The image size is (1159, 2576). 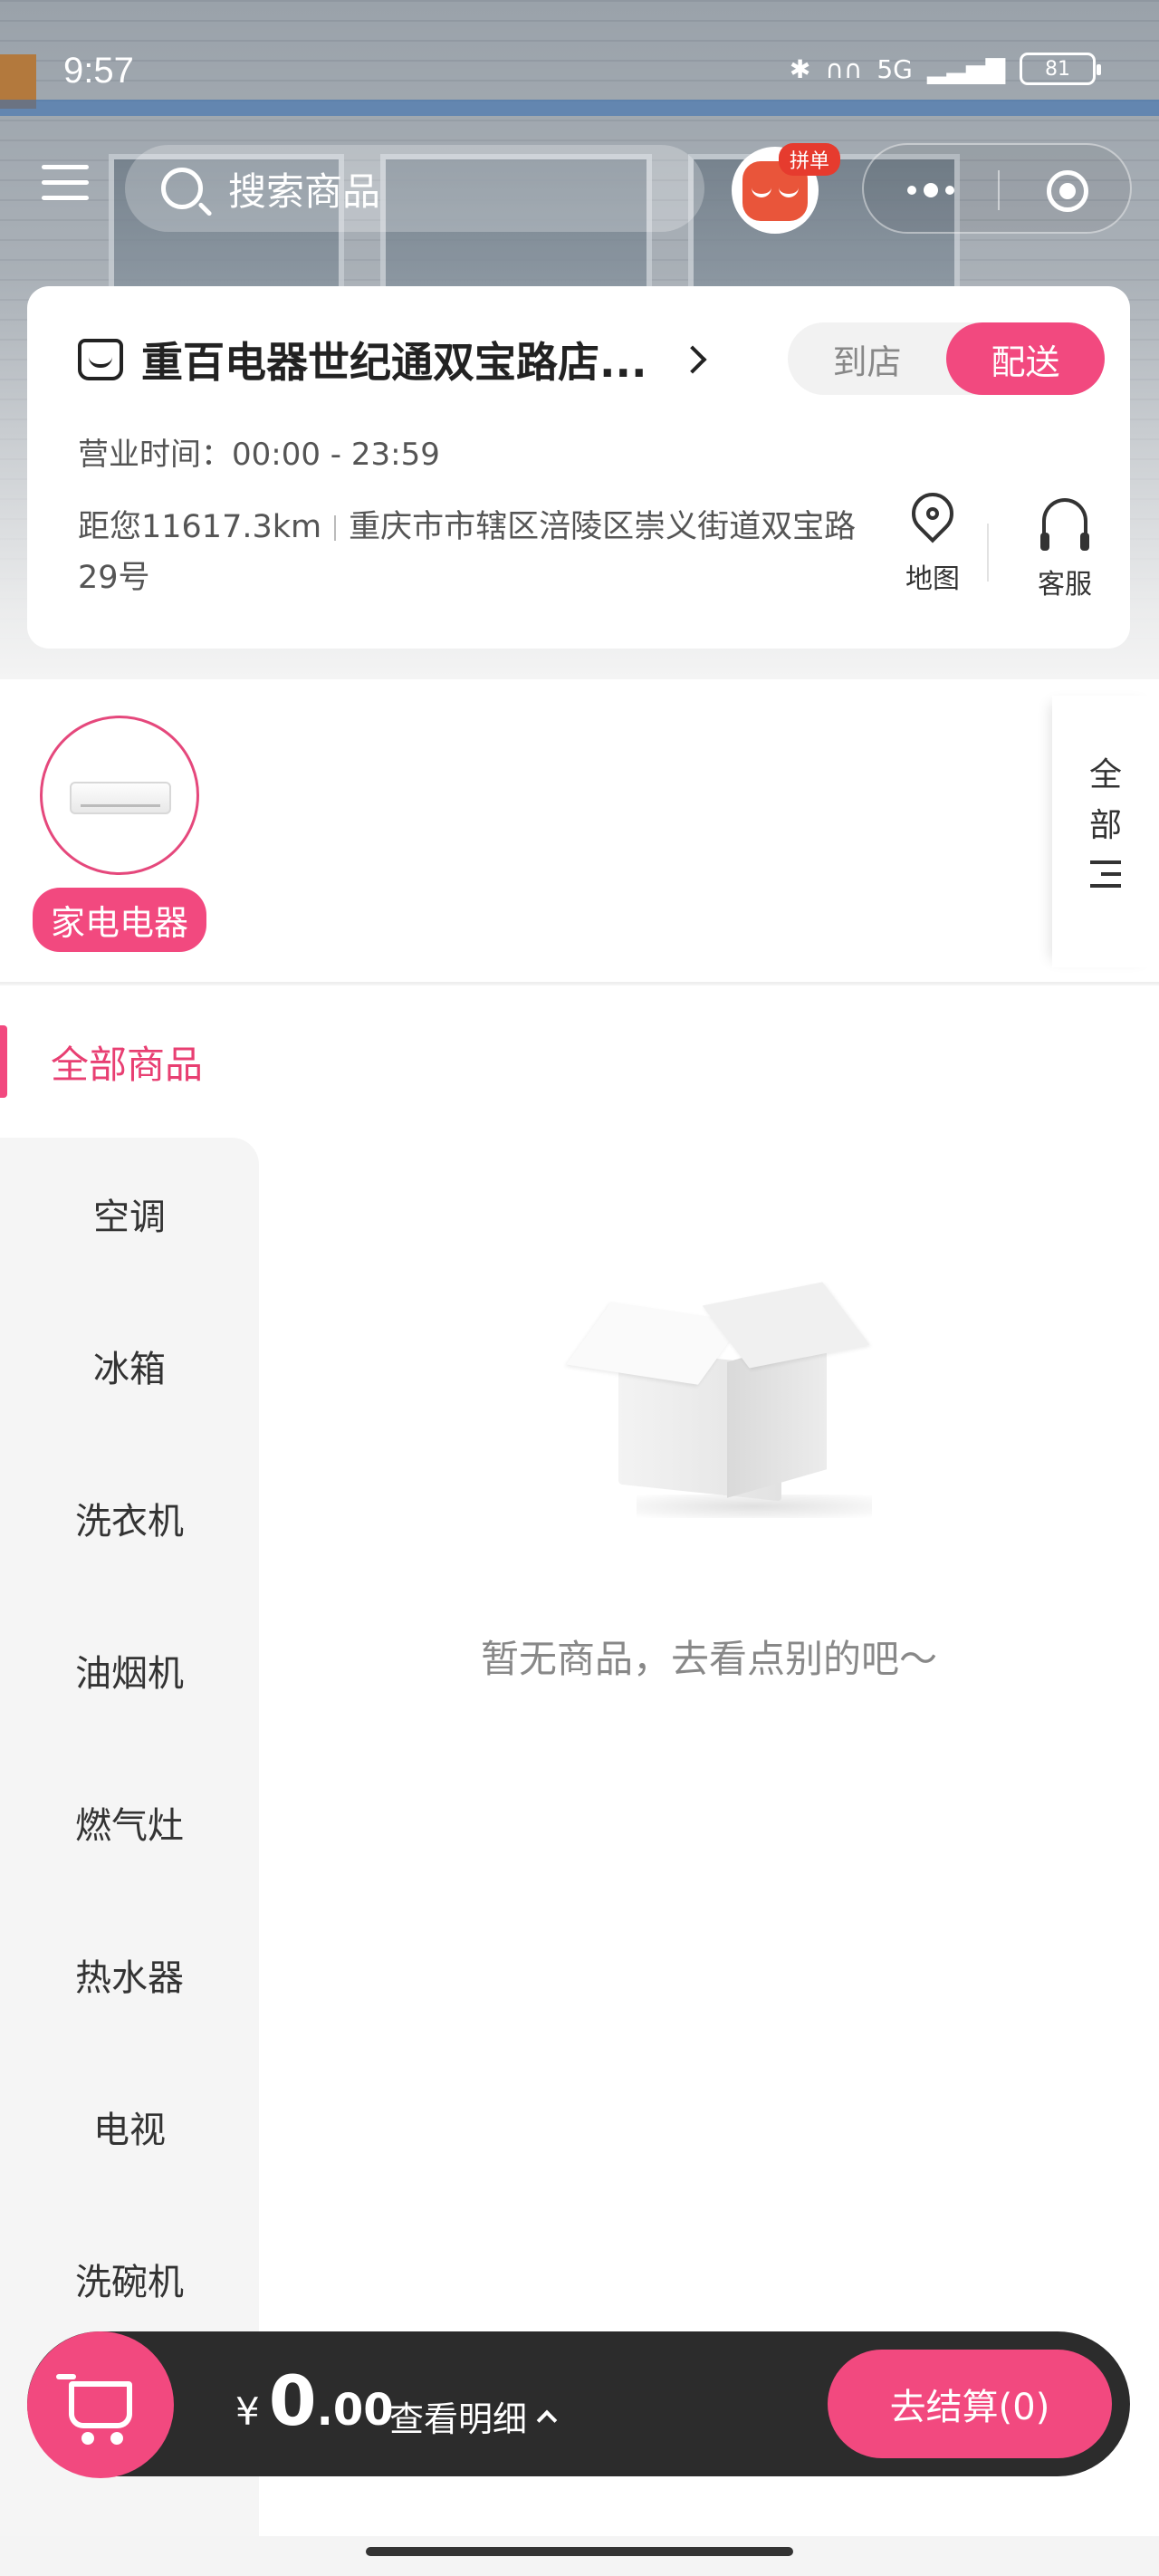 I want to click on category-label: 家电电器, so click(x=119, y=920).